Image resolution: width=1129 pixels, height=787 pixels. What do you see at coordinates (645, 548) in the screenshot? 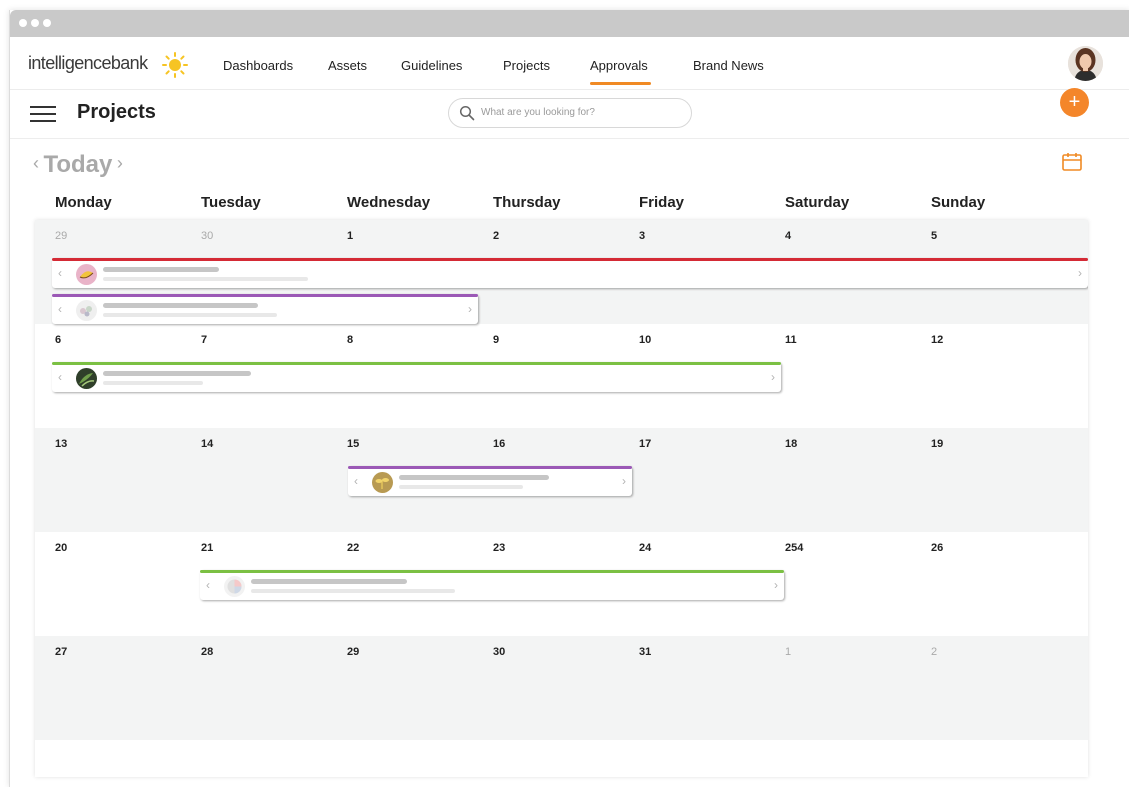
I see `date-cell: 24` at bounding box center [645, 548].